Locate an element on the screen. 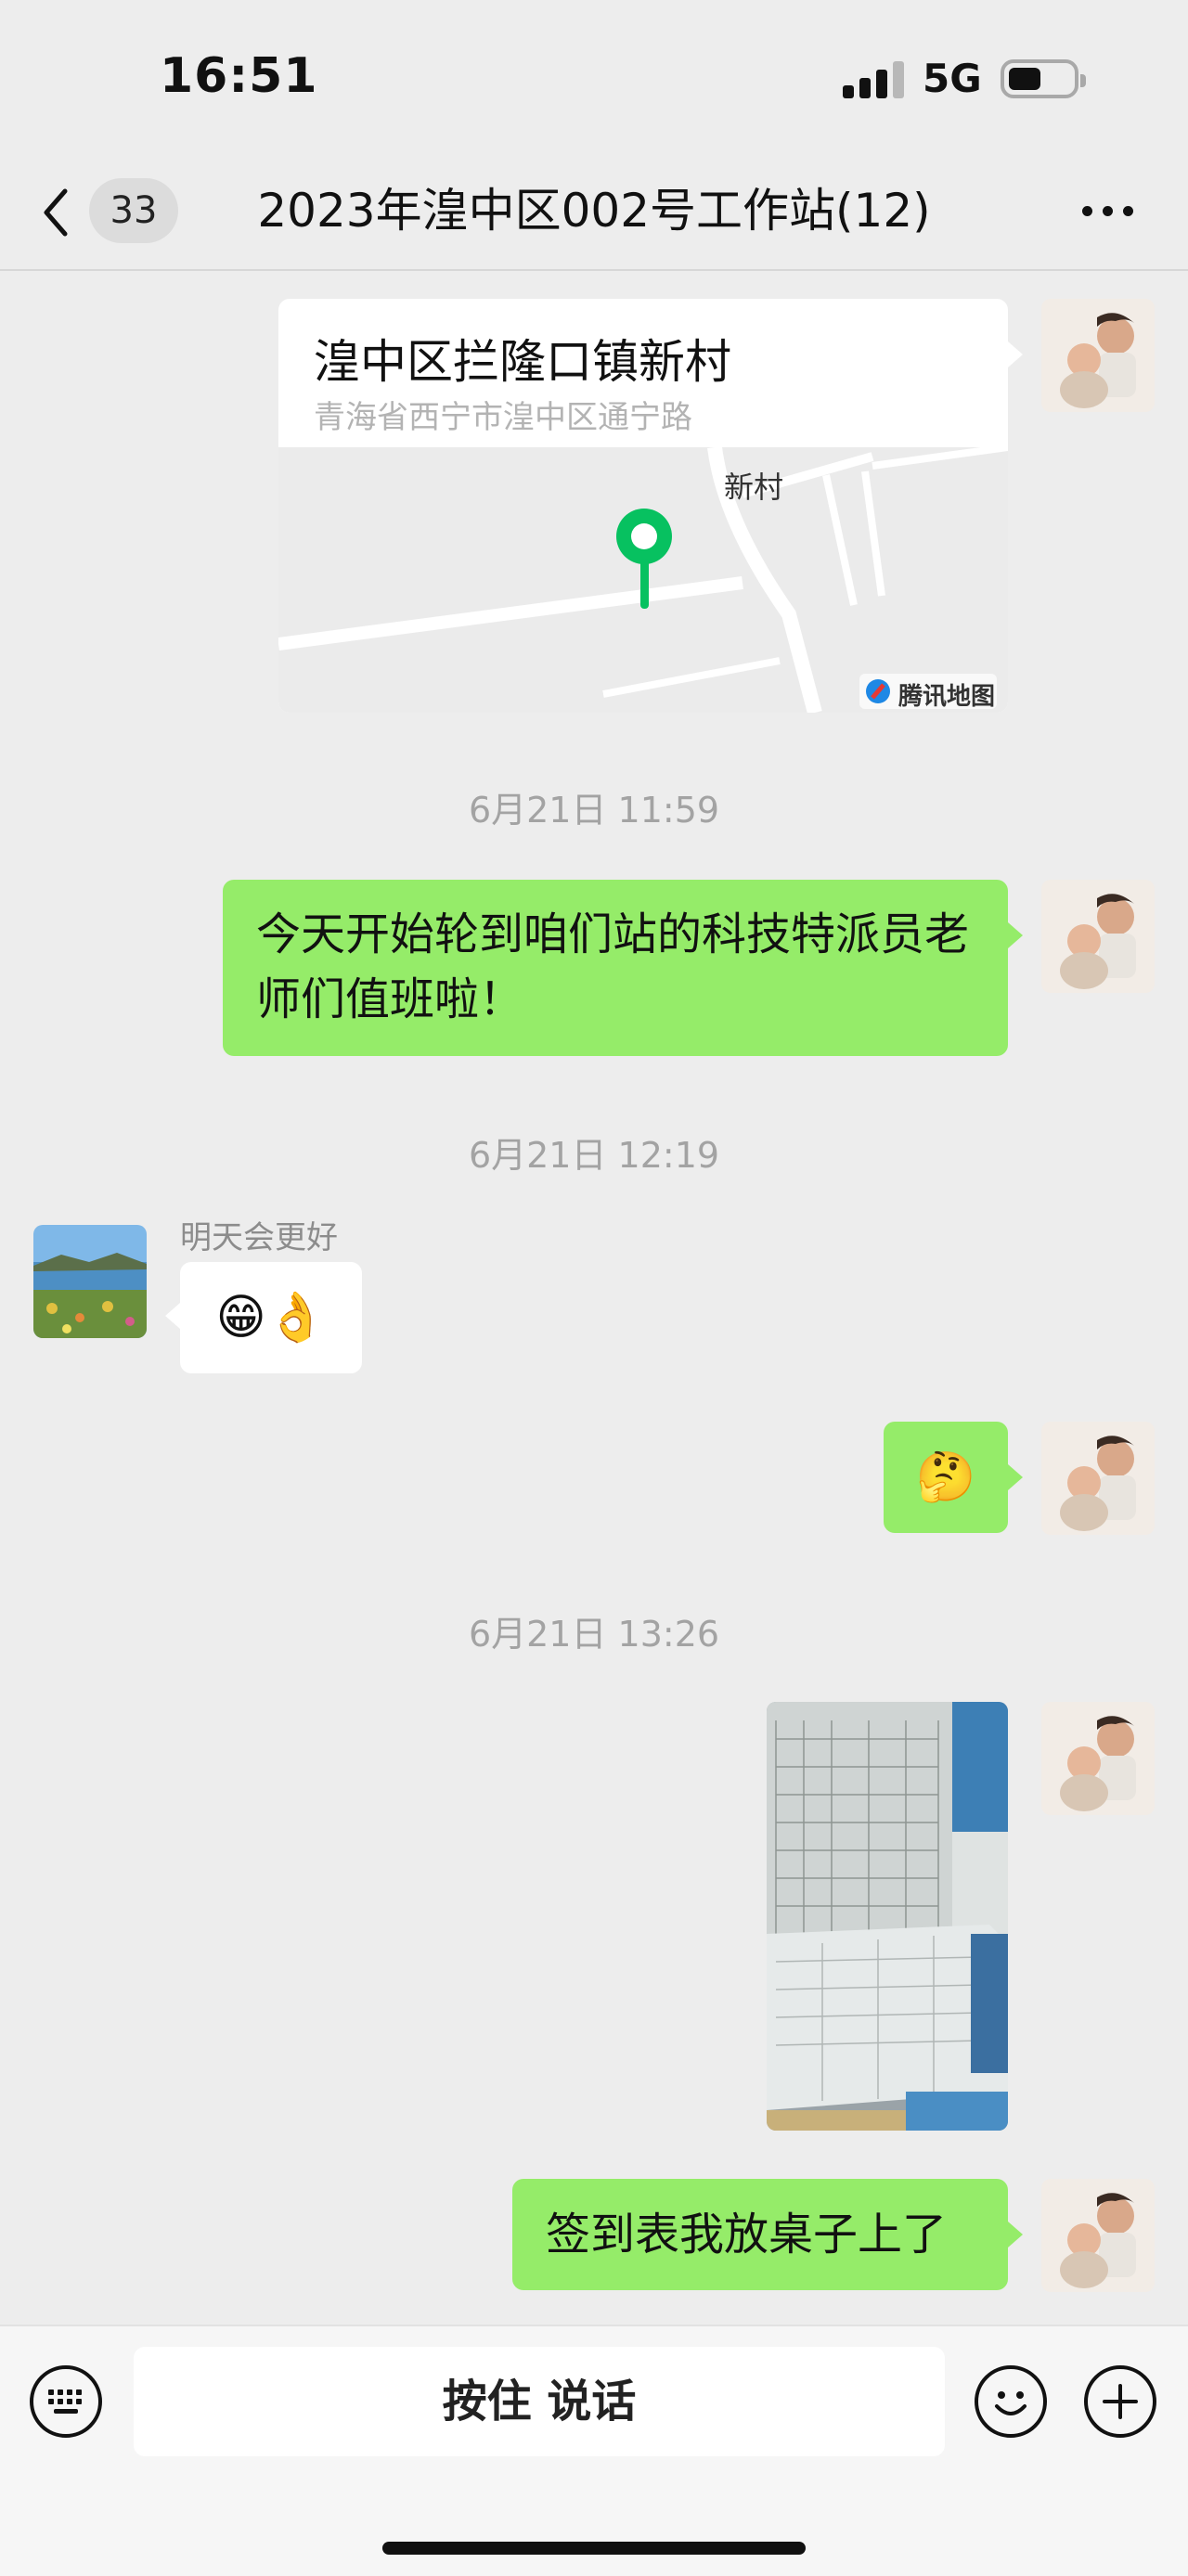  network-type: 5G is located at coordinates (952, 78).